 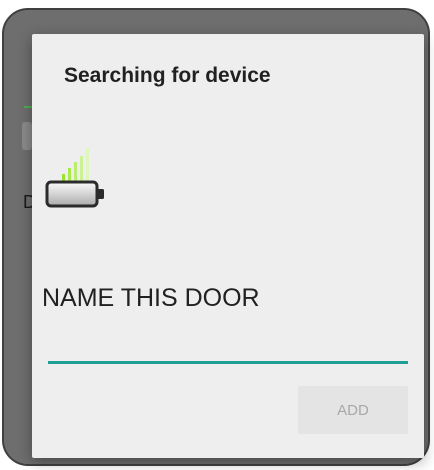 What do you see at coordinates (100, 194) in the screenshot?
I see `battery-terminal` at bounding box center [100, 194].